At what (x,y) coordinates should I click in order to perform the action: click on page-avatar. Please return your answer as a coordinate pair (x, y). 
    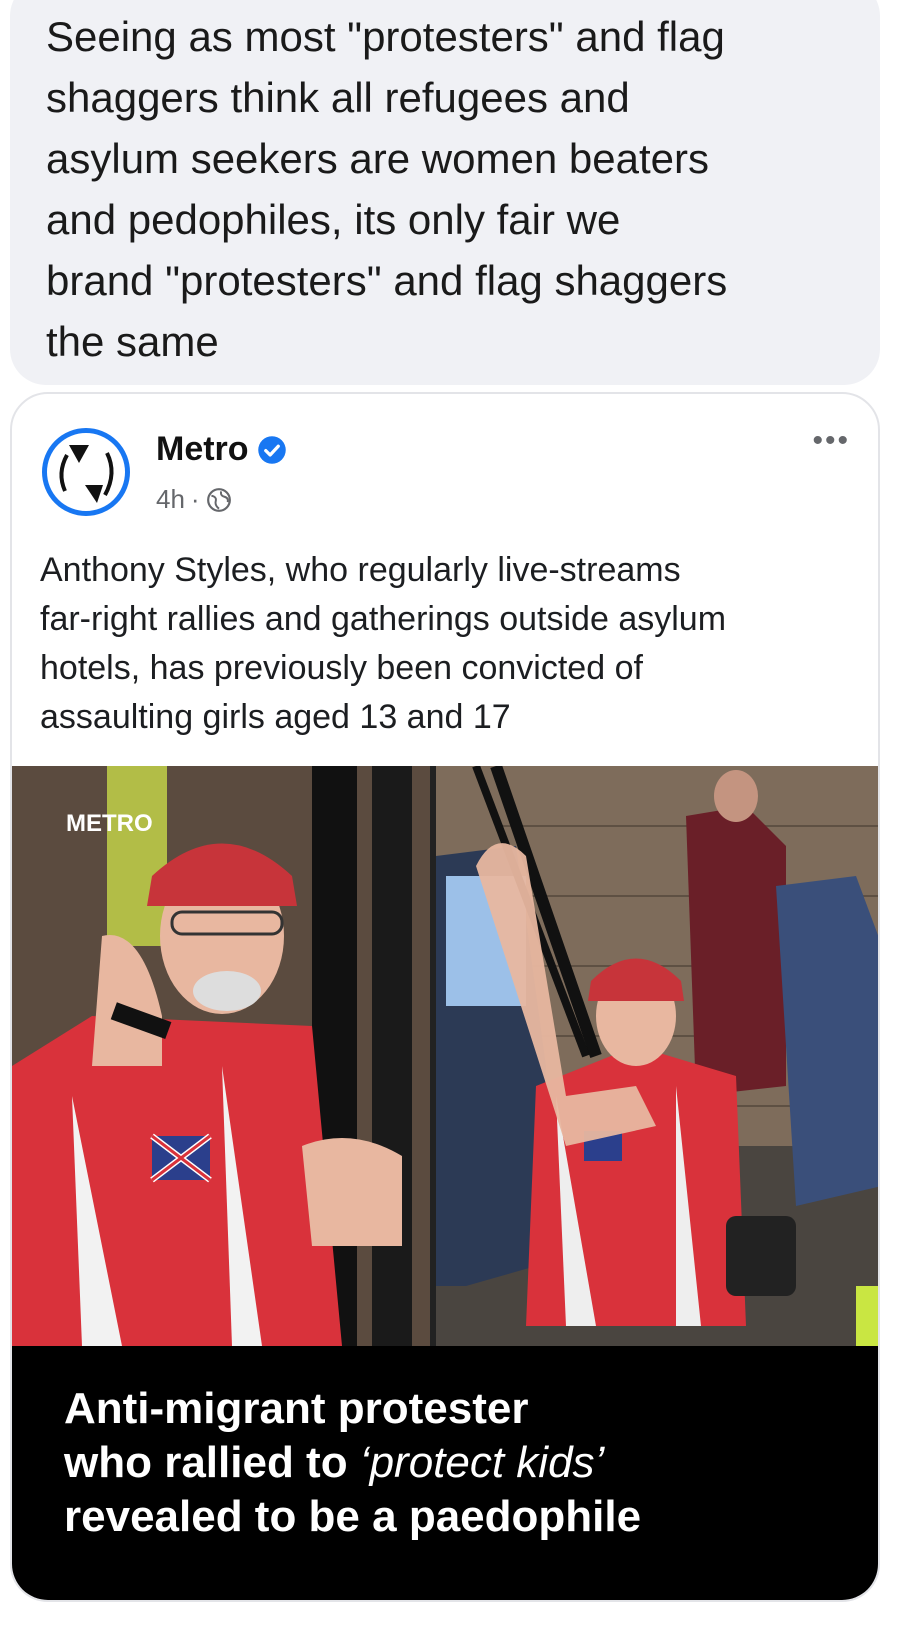
    Looking at the image, I should click on (86, 472).